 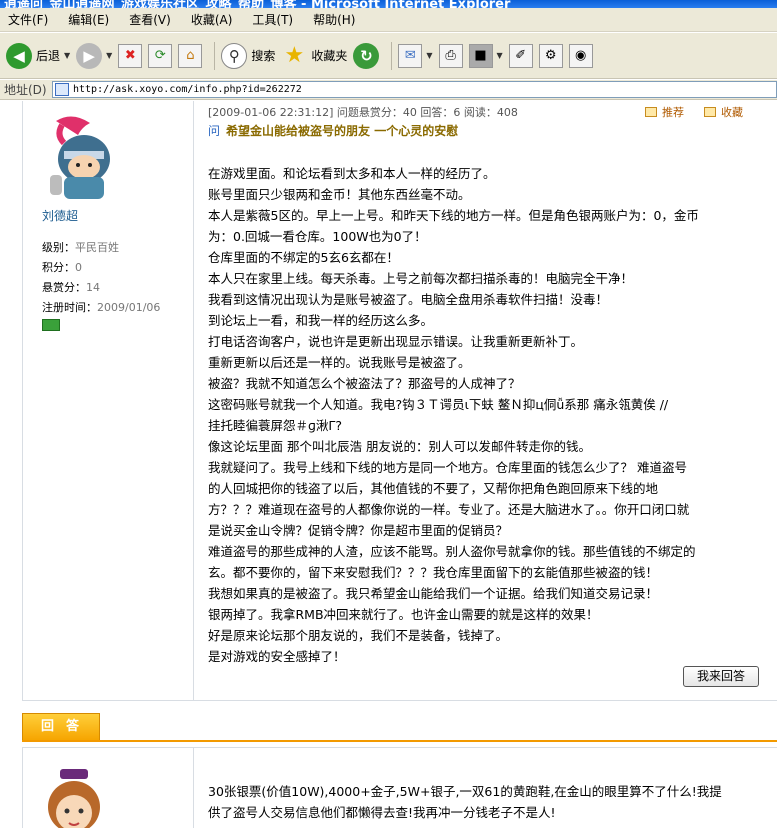 I want to click on search-button: ⚲ 搜索, so click(x=248, y=56).